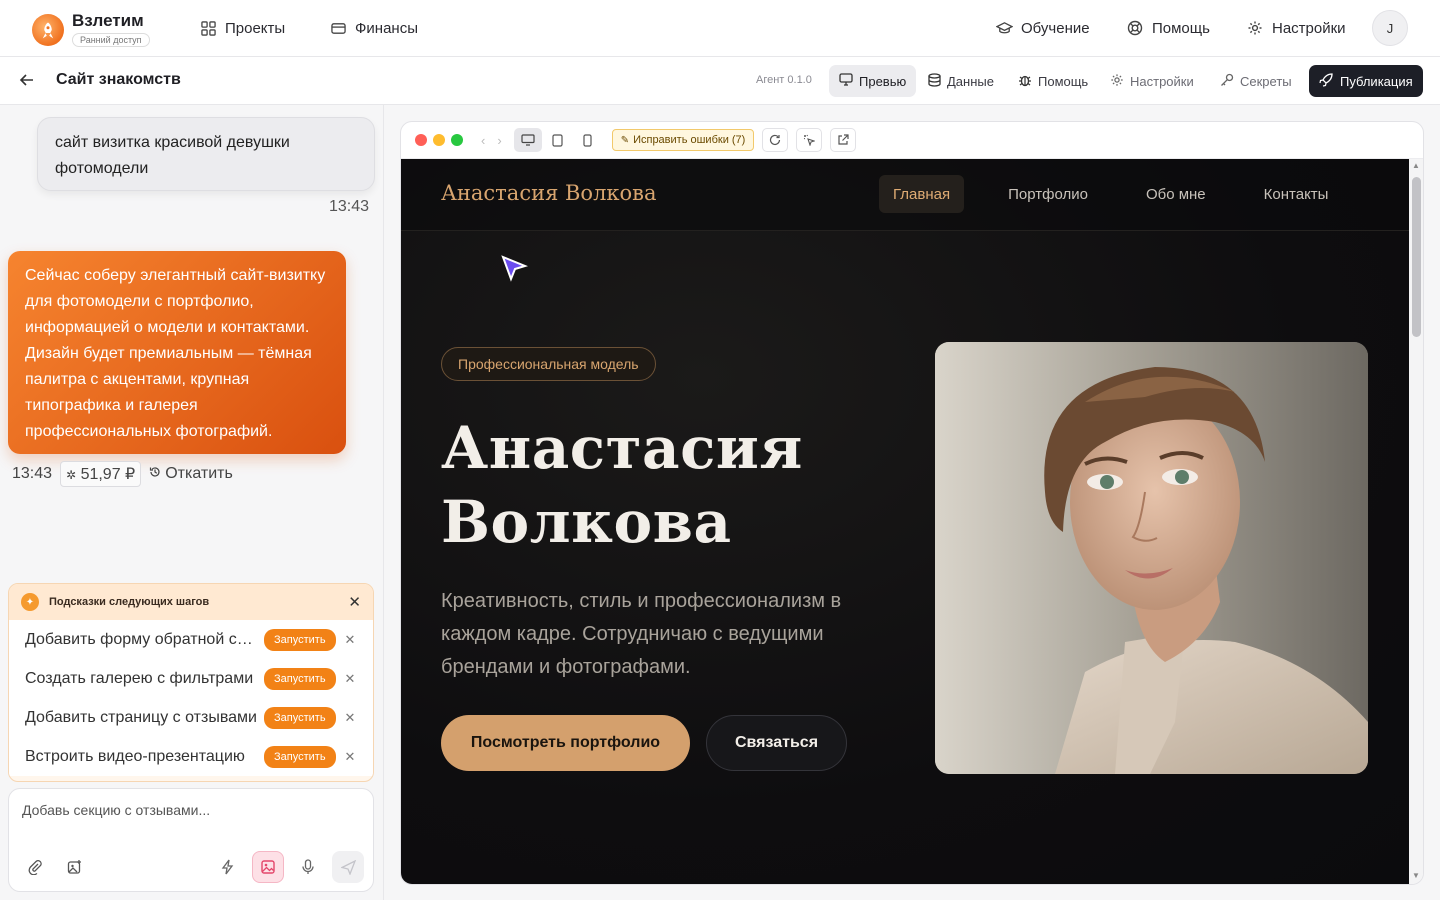  Describe the element at coordinates (1416, 875) in the screenshot. I see `scroll-down-icon: ▼` at that location.